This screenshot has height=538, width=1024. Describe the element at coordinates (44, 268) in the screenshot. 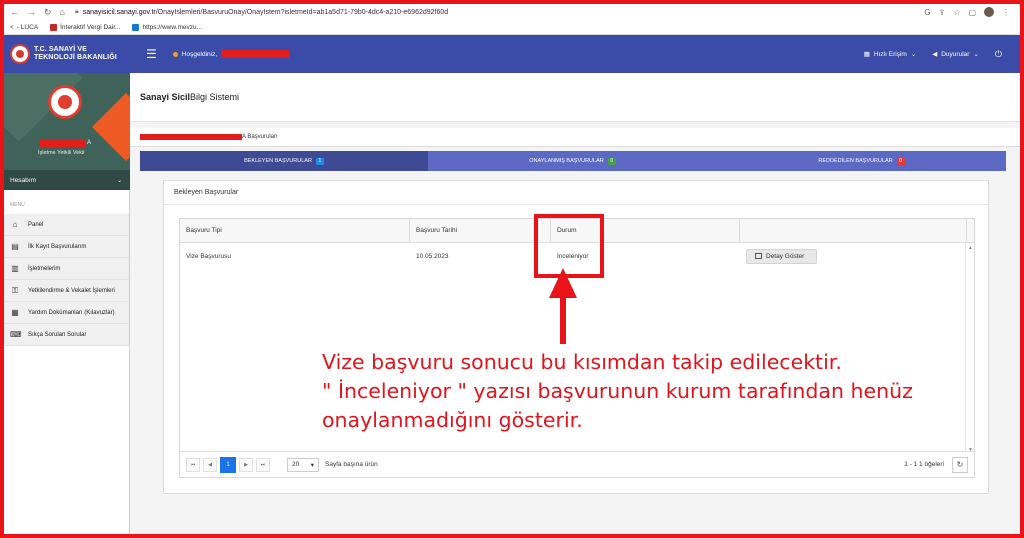

I see `sidebar-item-label: İşletmelerim` at that location.